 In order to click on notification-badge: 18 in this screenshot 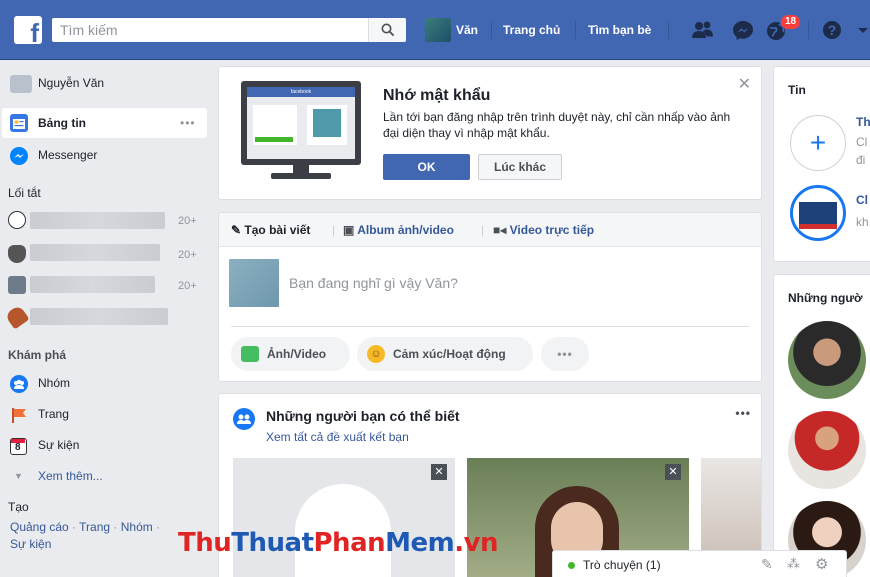, I will do `click(791, 22)`.